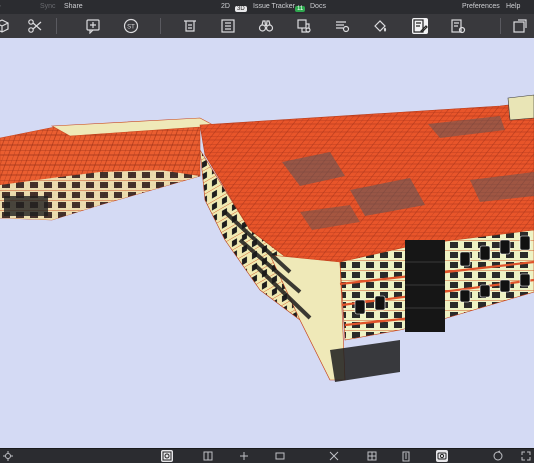 This screenshot has height=463, width=534. What do you see at coordinates (241, 9) in the screenshot?
I see `view-3d-label: 3D` at bounding box center [241, 9].